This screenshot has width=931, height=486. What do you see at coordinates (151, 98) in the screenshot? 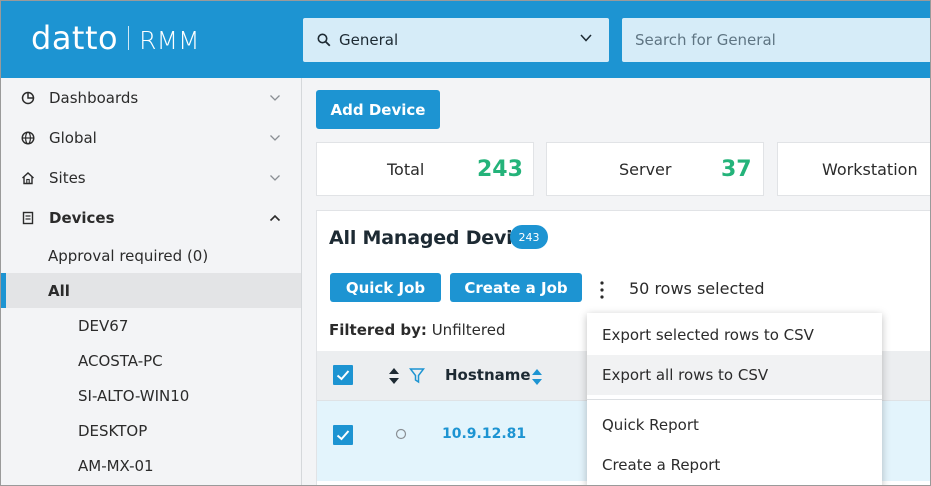
I see `sidebar-item-dashboards: Dashboards` at bounding box center [151, 98].